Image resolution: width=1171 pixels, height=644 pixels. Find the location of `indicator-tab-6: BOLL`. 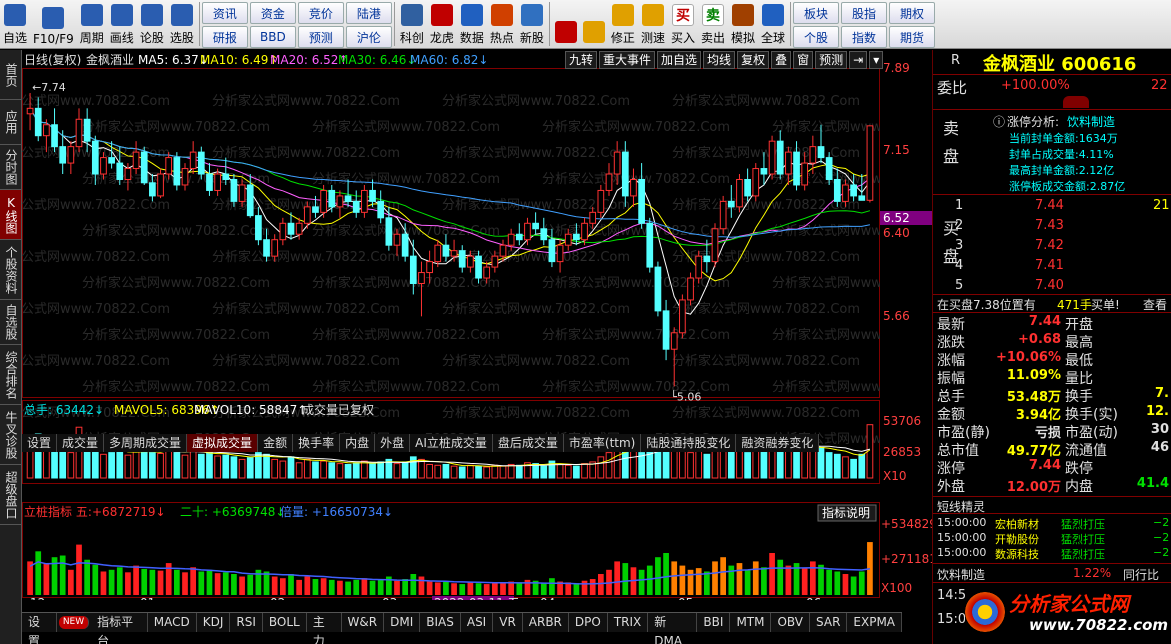

indicator-tab-6: BOLL is located at coordinates (285, 622).